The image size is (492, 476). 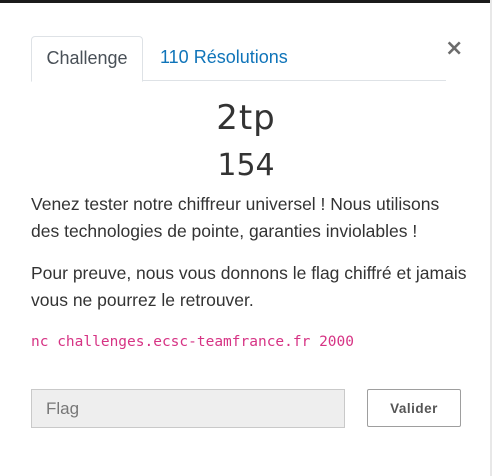 I want to click on tab-resolutions: 110 Résolutions, so click(x=224, y=57).